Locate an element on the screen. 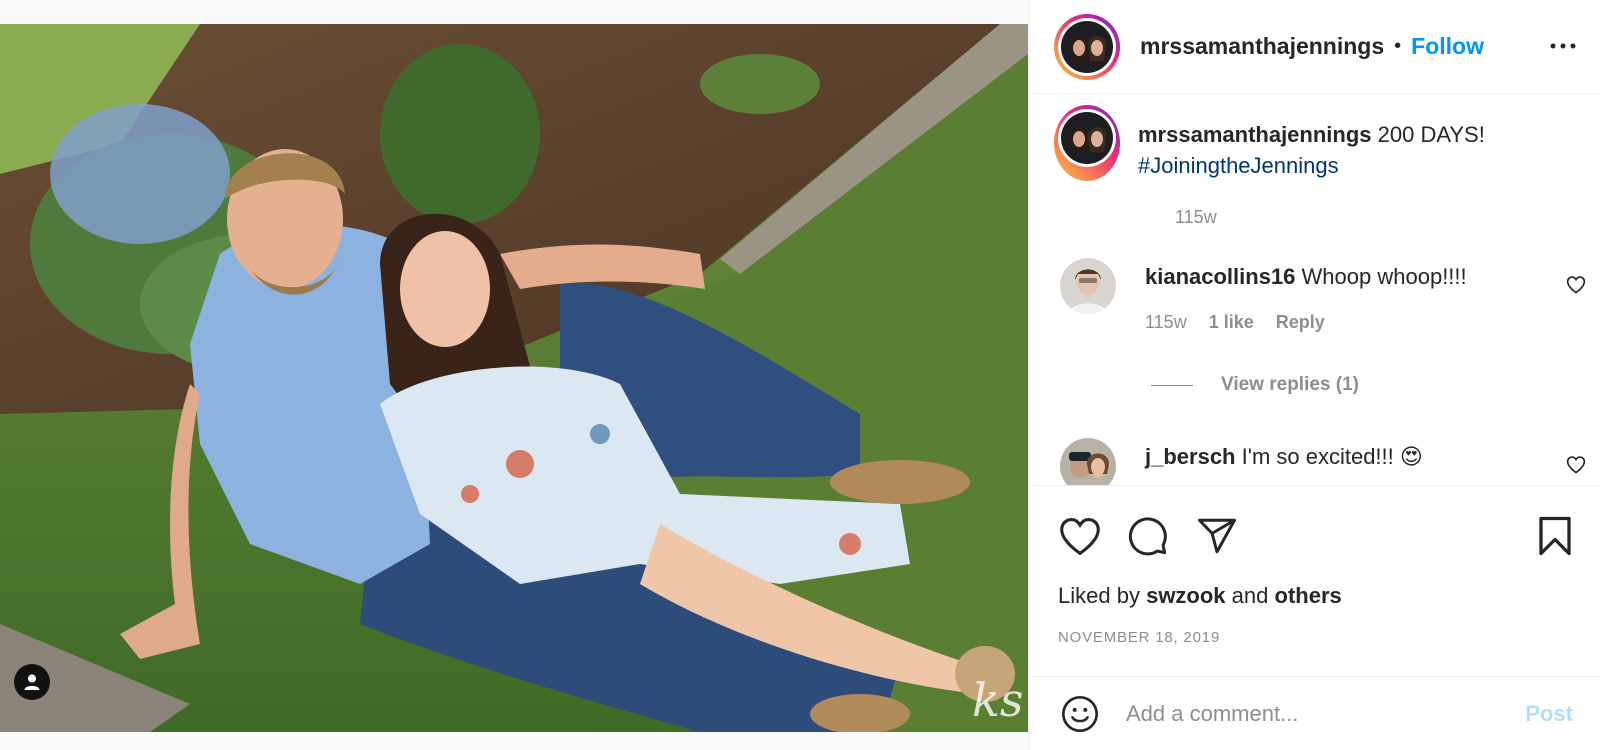 This screenshot has width=1600, height=750. emoji-icon is located at coordinates (1080, 714).